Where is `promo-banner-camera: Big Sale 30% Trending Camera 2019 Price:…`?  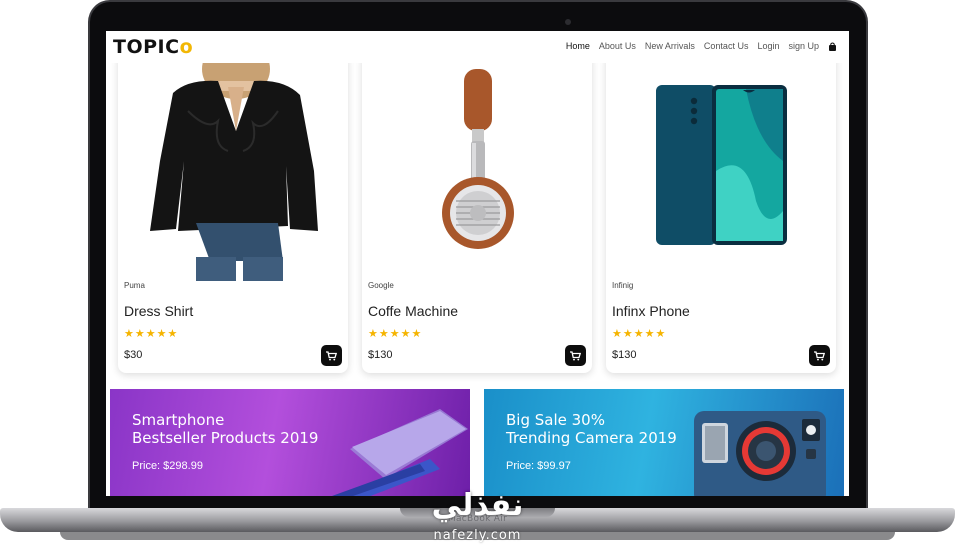
promo-banner-camera: Big Sale 30% Trending Camera 2019 Price:… is located at coordinates (664, 442).